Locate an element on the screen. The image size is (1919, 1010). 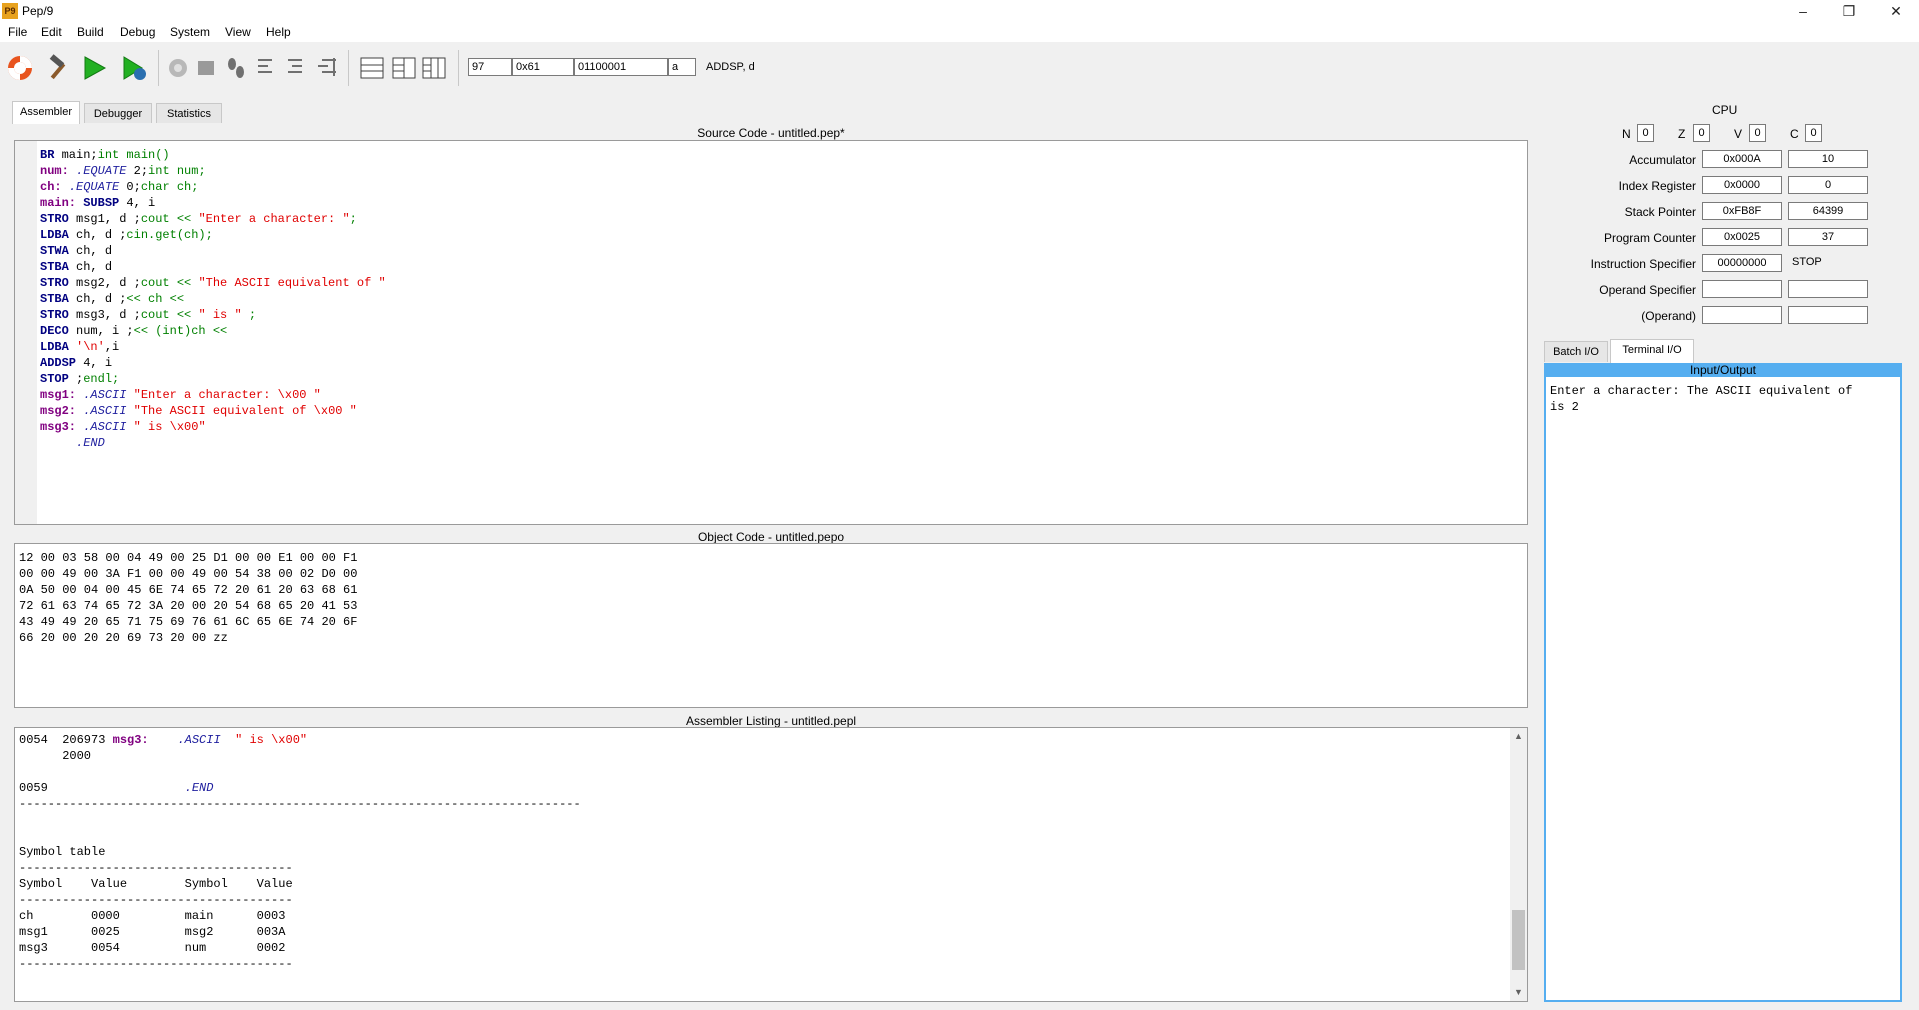
code-line: DECO num, i ;<< (int)ch << is located at coordinates (133, 331).